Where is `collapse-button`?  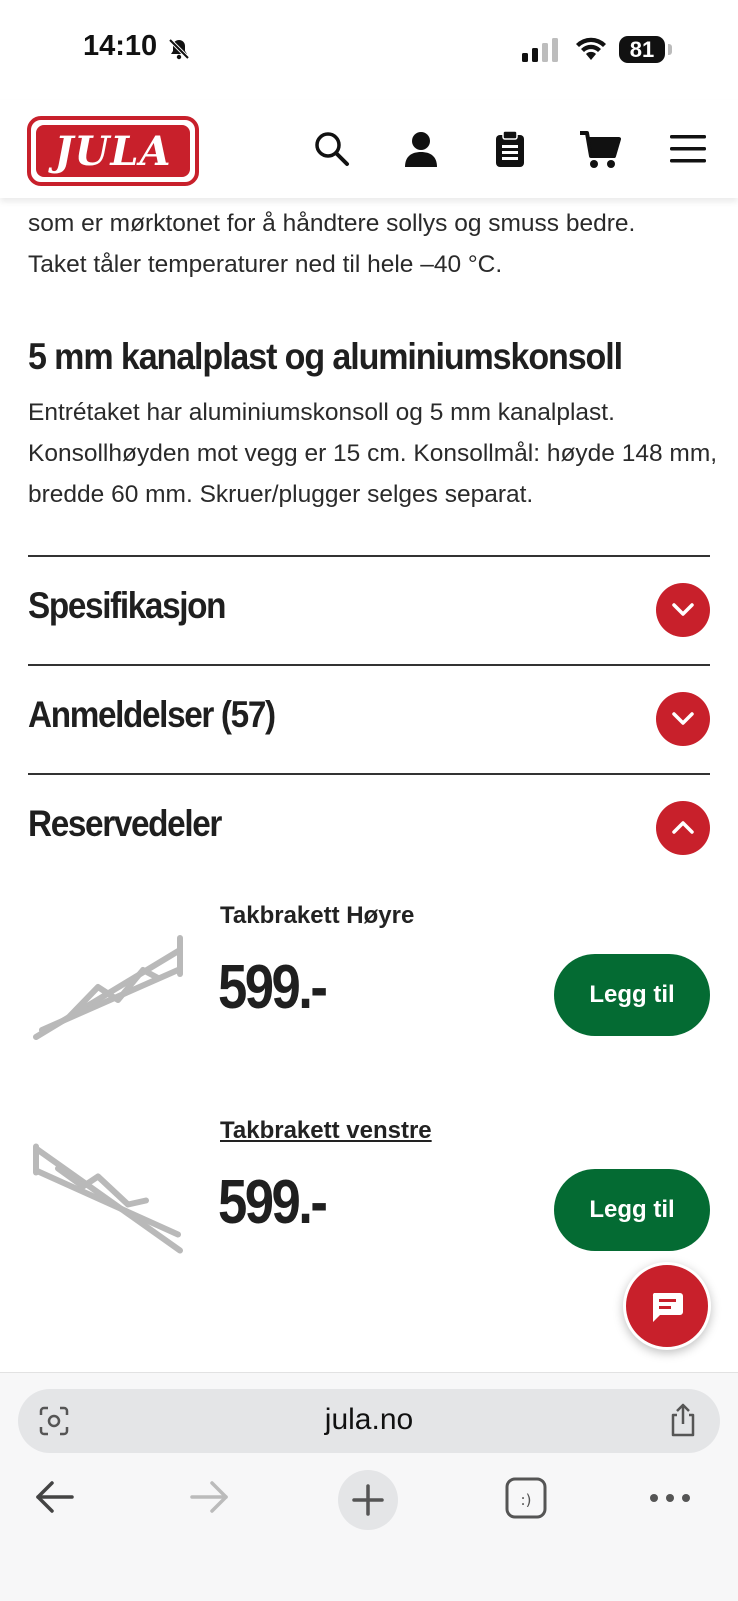 collapse-button is located at coordinates (683, 828).